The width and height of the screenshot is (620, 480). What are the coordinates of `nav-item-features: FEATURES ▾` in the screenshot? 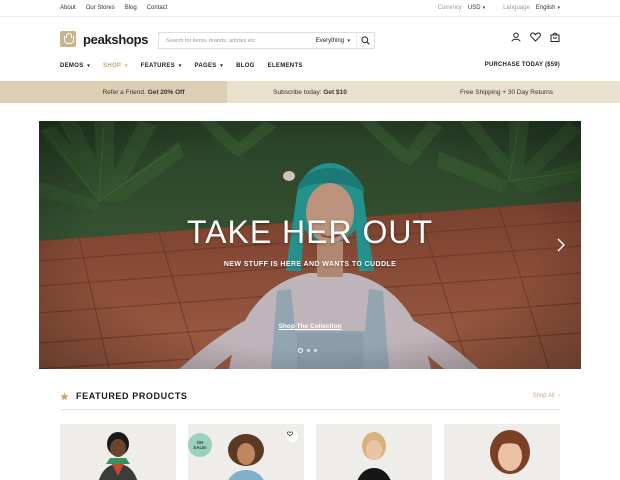 It's located at (161, 66).